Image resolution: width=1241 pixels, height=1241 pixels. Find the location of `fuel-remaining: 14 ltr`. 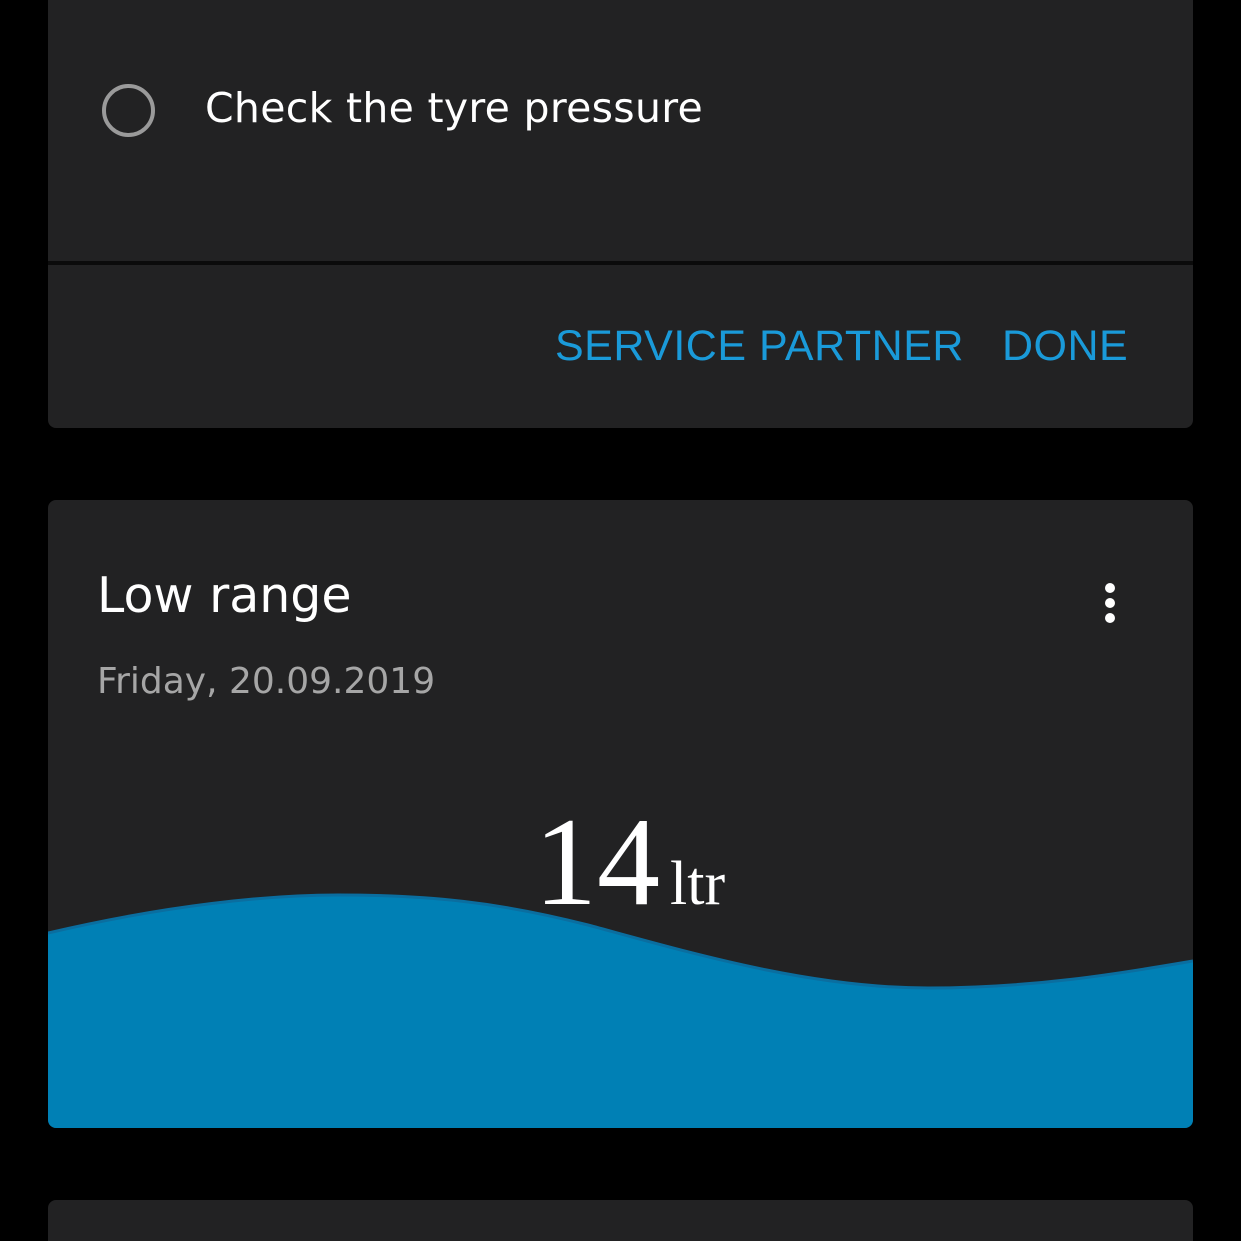

fuel-remaining: 14 ltr is located at coordinates (629, 863).